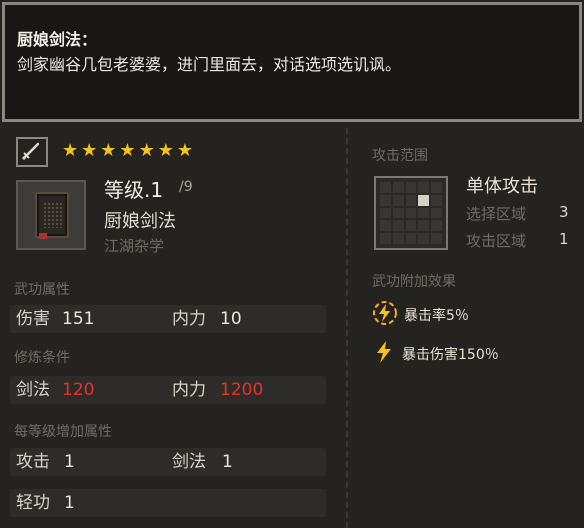 The height and width of the screenshot is (528, 584). What do you see at coordinates (189, 319) in the screenshot?
I see `inner-label: 内力` at bounding box center [189, 319].